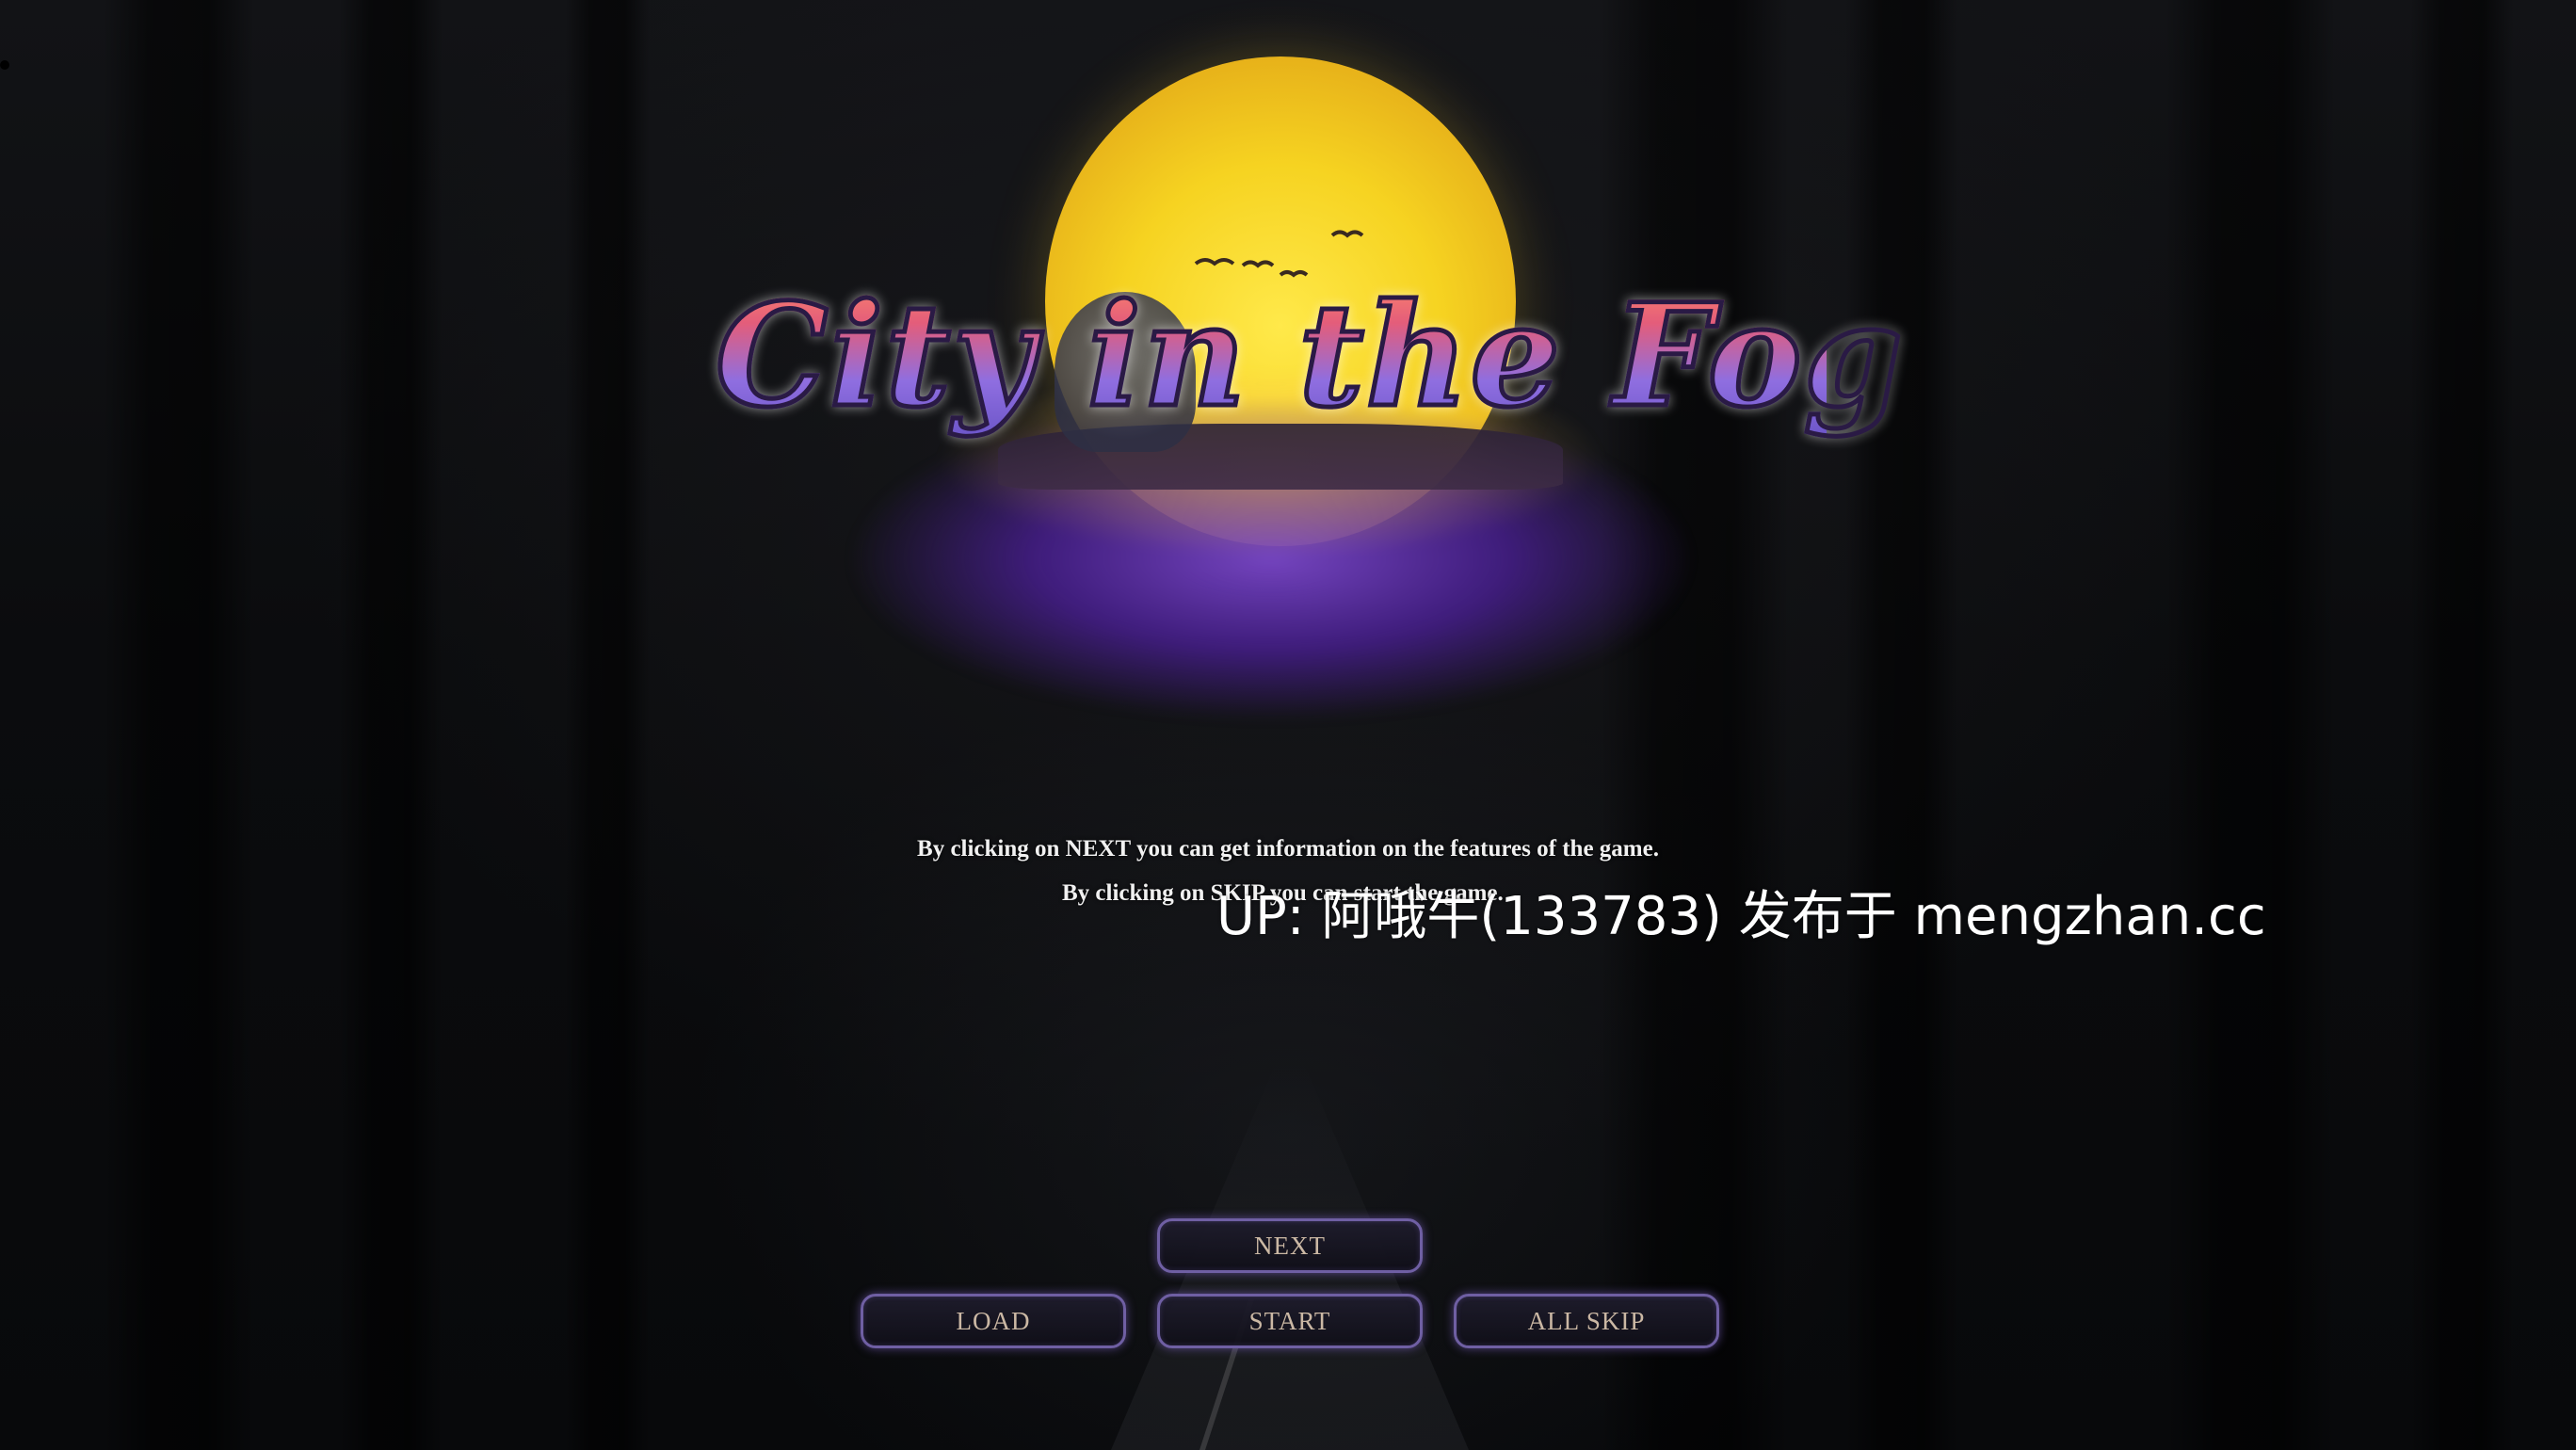  I want to click on watermark: UP: 阿哦牛(133783) 发布于 mengzhan.cc, so click(1741, 916).